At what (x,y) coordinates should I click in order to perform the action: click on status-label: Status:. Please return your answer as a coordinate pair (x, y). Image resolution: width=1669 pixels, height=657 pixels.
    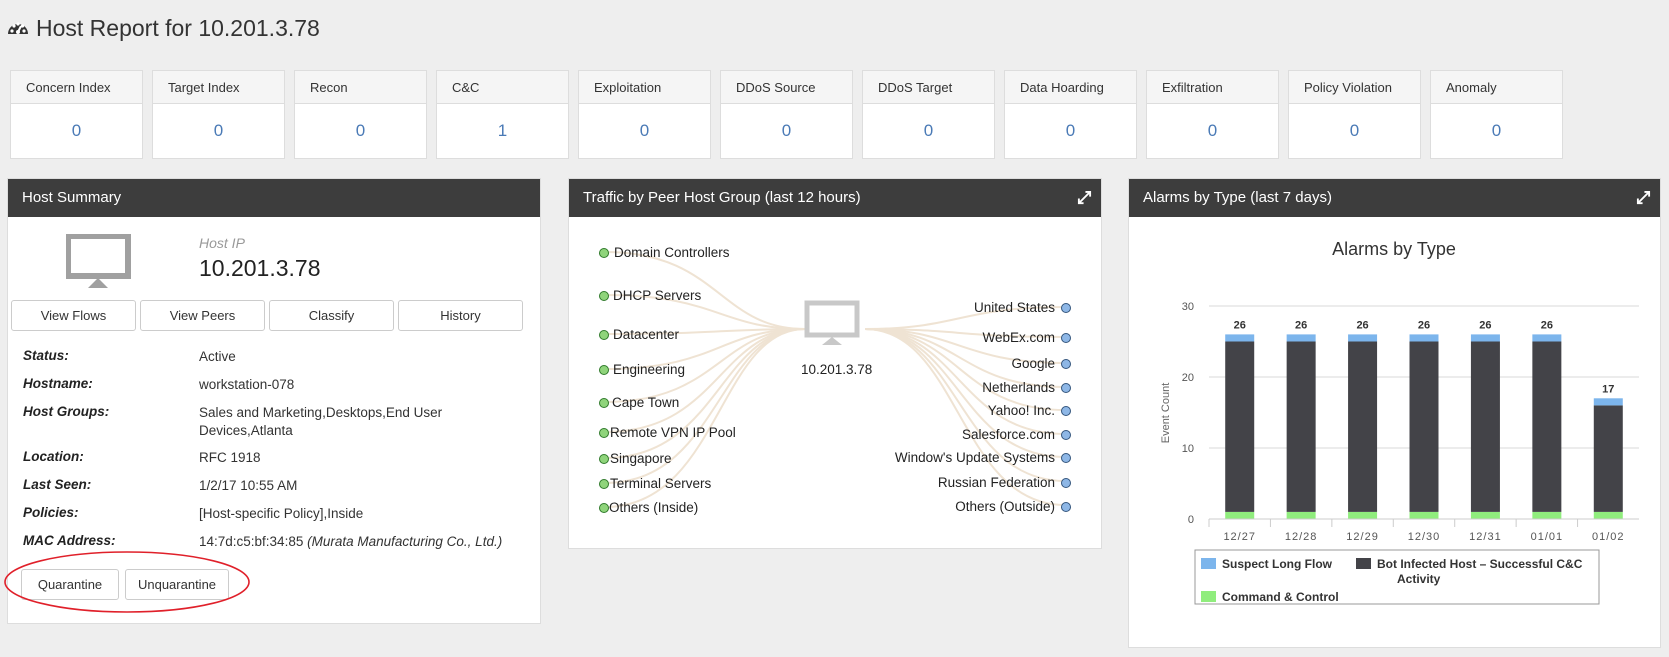
    Looking at the image, I should click on (46, 355).